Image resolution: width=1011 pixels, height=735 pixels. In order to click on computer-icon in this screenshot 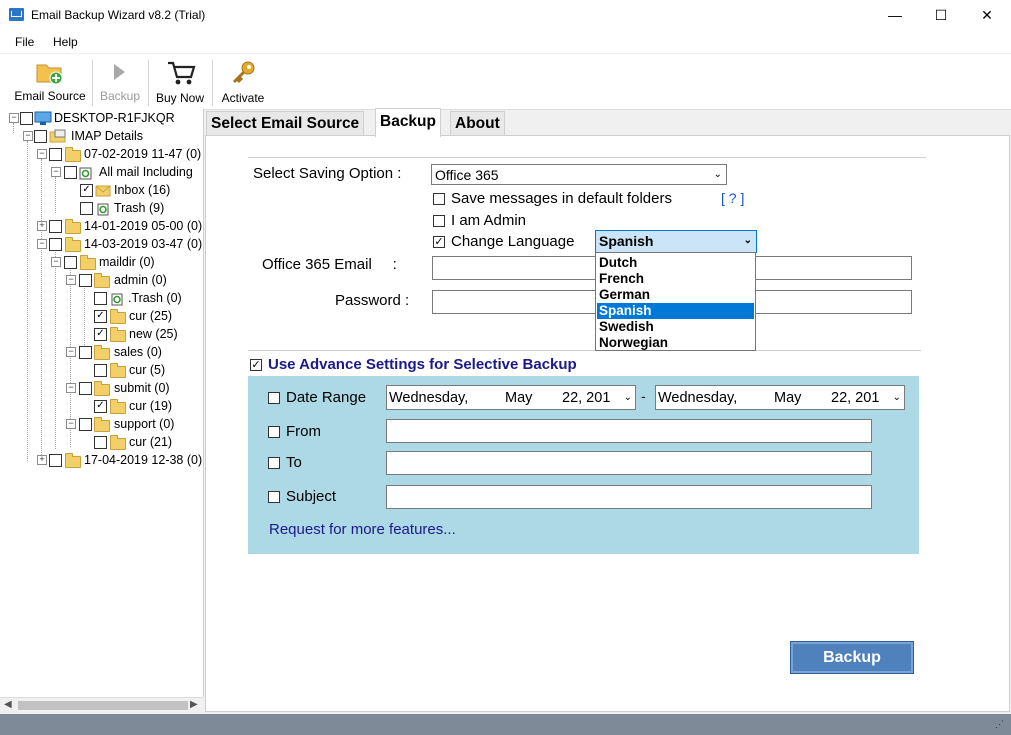, I will do `click(43, 118)`.